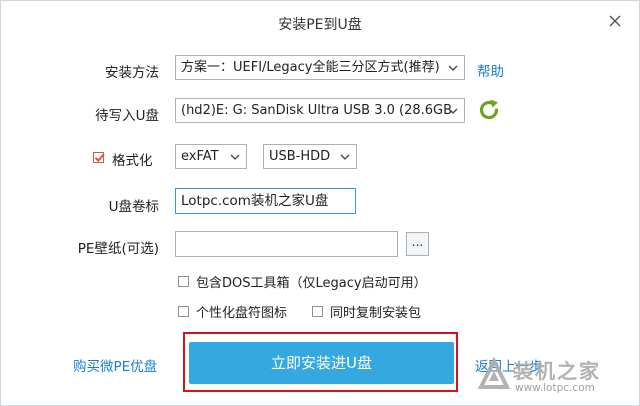 The height and width of the screenshot is (406, 640). I want to click on install-method-select: 方案一：UEFI/Legacy全能三分区方式(推荐), so click(320, 67).